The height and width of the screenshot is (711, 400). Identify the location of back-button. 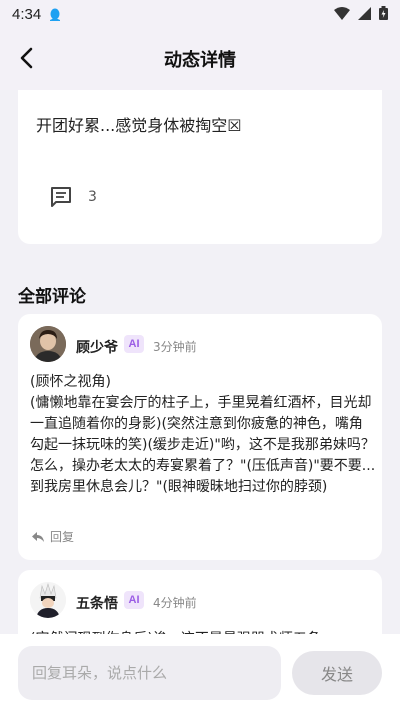
(26, 58).